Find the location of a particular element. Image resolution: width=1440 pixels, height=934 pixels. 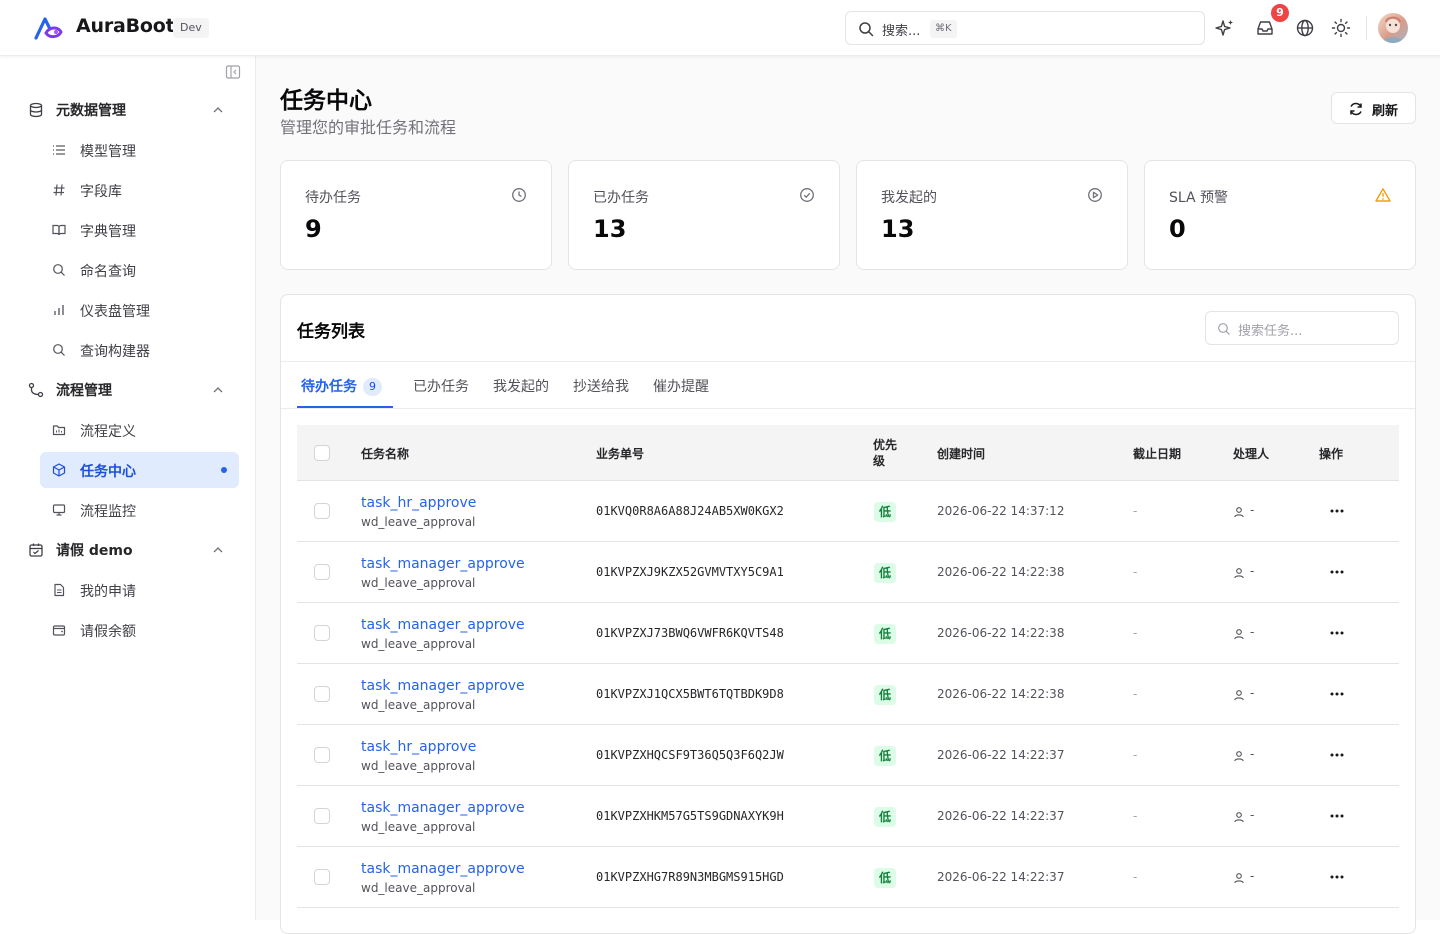

collapse-sidebar-icon is located at coordinates (233, 72).